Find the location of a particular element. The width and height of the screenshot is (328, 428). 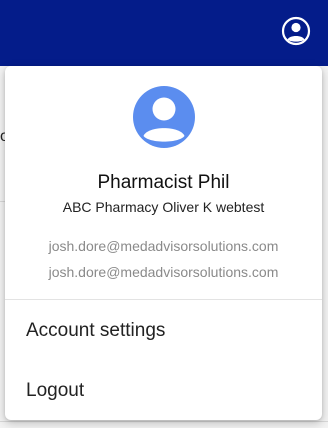

account-settings-menu-item: Account settings is located at coordinates (163, 331).